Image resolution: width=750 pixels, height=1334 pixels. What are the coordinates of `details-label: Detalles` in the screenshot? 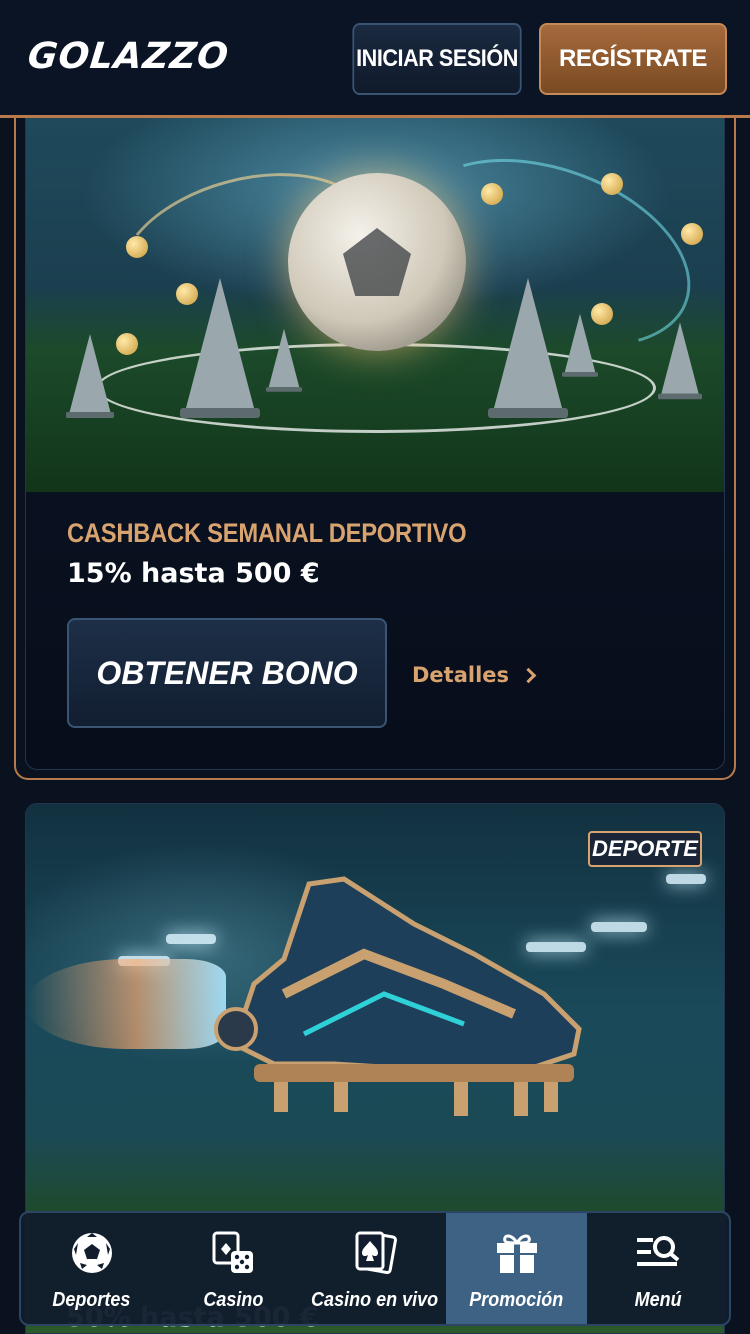 It's located at (461, 675).